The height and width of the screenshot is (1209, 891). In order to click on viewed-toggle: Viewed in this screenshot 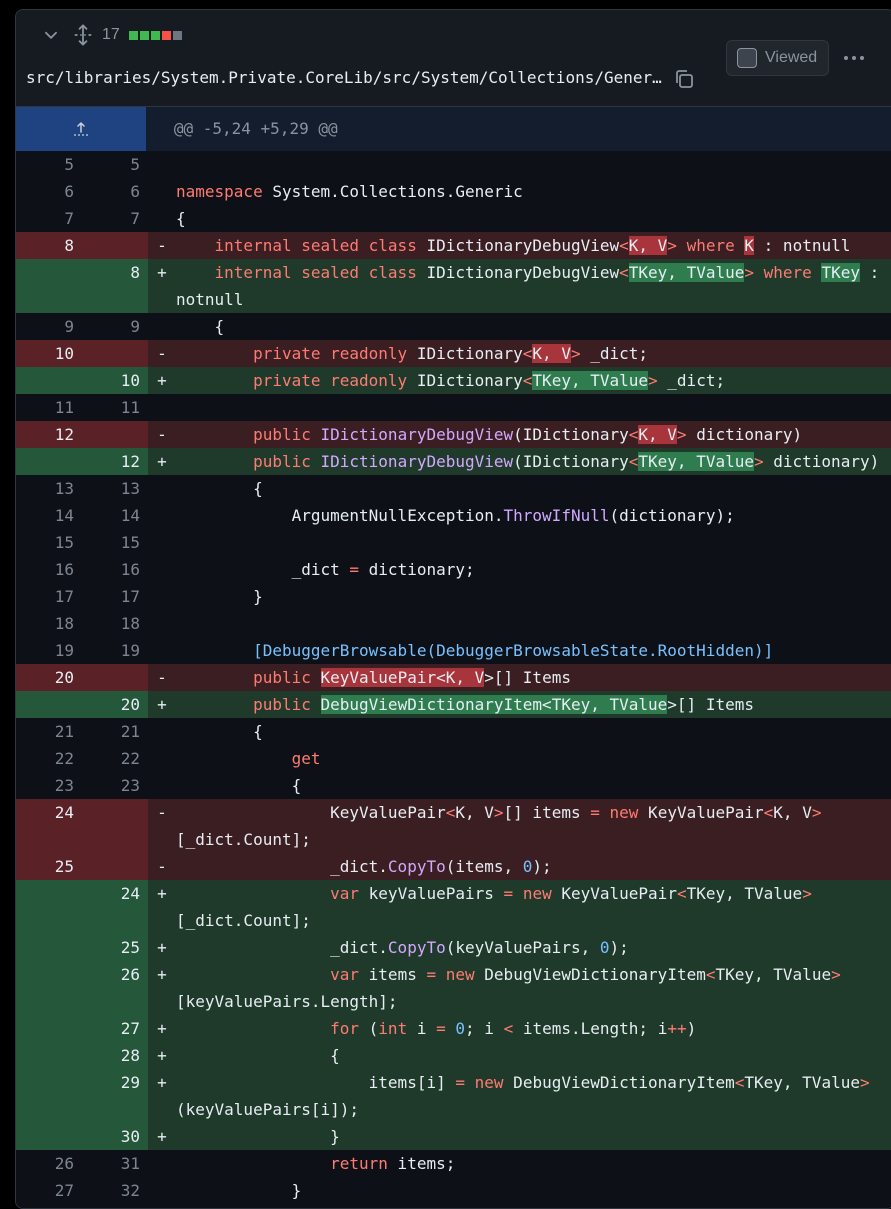, I will do `click(777, 58)`.